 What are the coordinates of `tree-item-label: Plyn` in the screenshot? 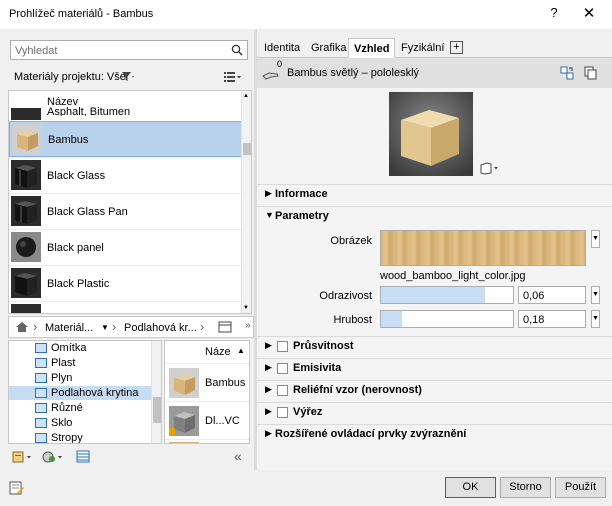 It's located at (62, 378).